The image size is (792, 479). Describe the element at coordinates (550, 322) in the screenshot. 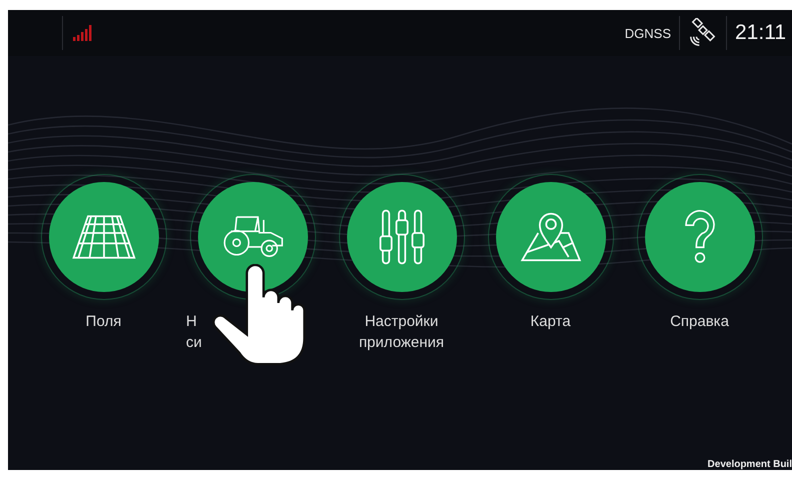

I see `menu-label: Карта` at that location.